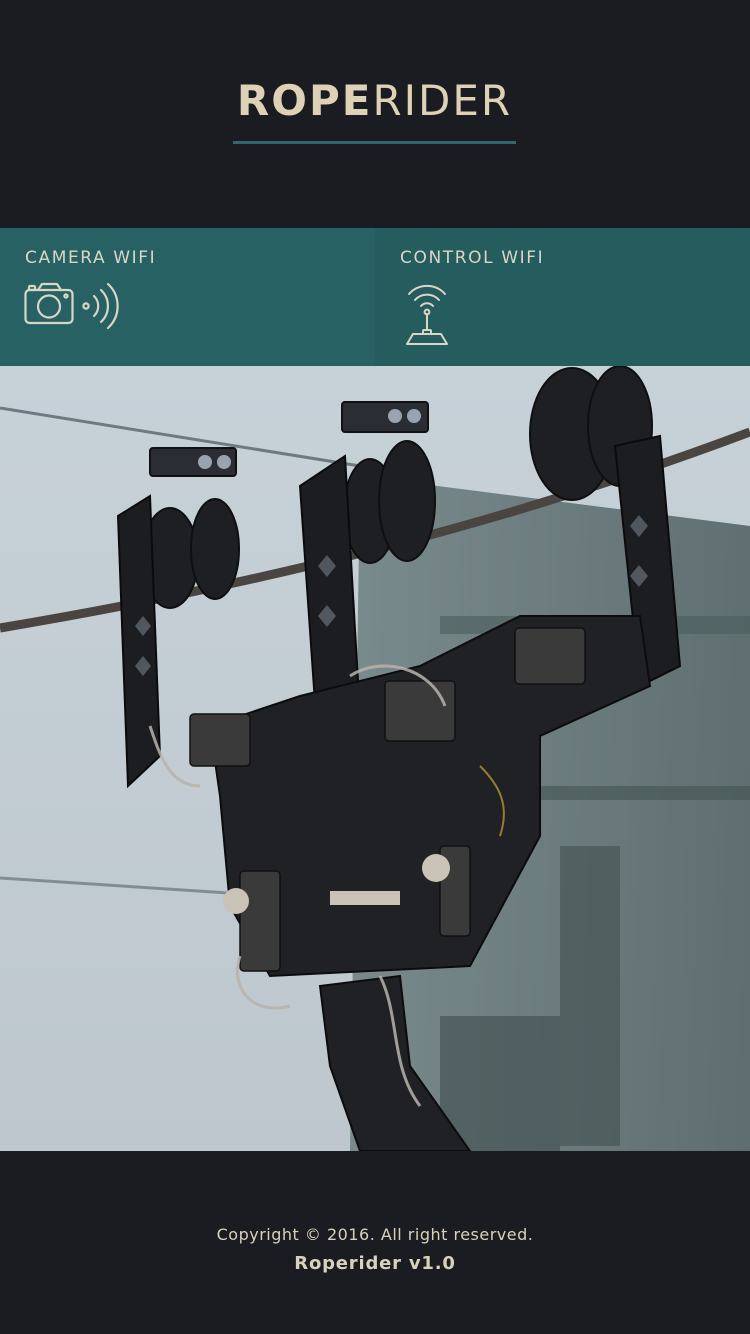 The width and height of the screenshot is (750, 1334). I want to click on app-logo: ROPERIDER, so click(374, 101).